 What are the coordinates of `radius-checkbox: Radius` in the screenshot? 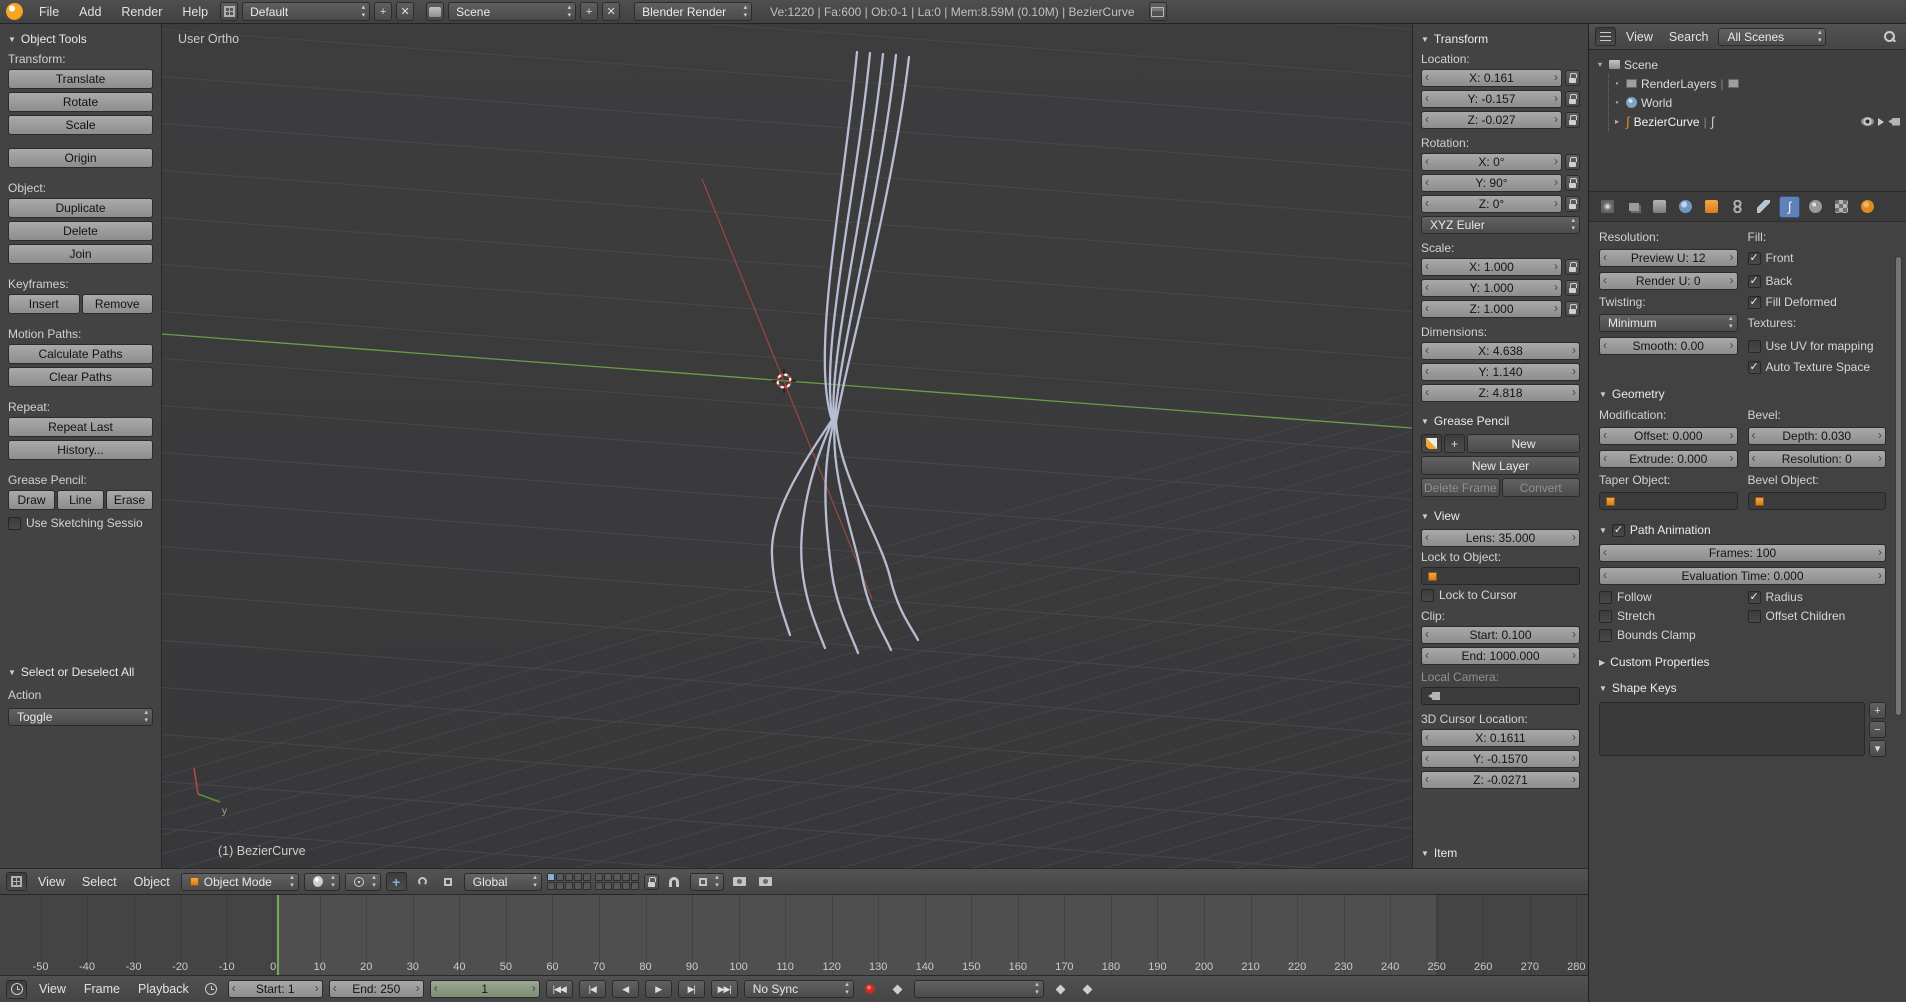 It's located at (1817, 597).